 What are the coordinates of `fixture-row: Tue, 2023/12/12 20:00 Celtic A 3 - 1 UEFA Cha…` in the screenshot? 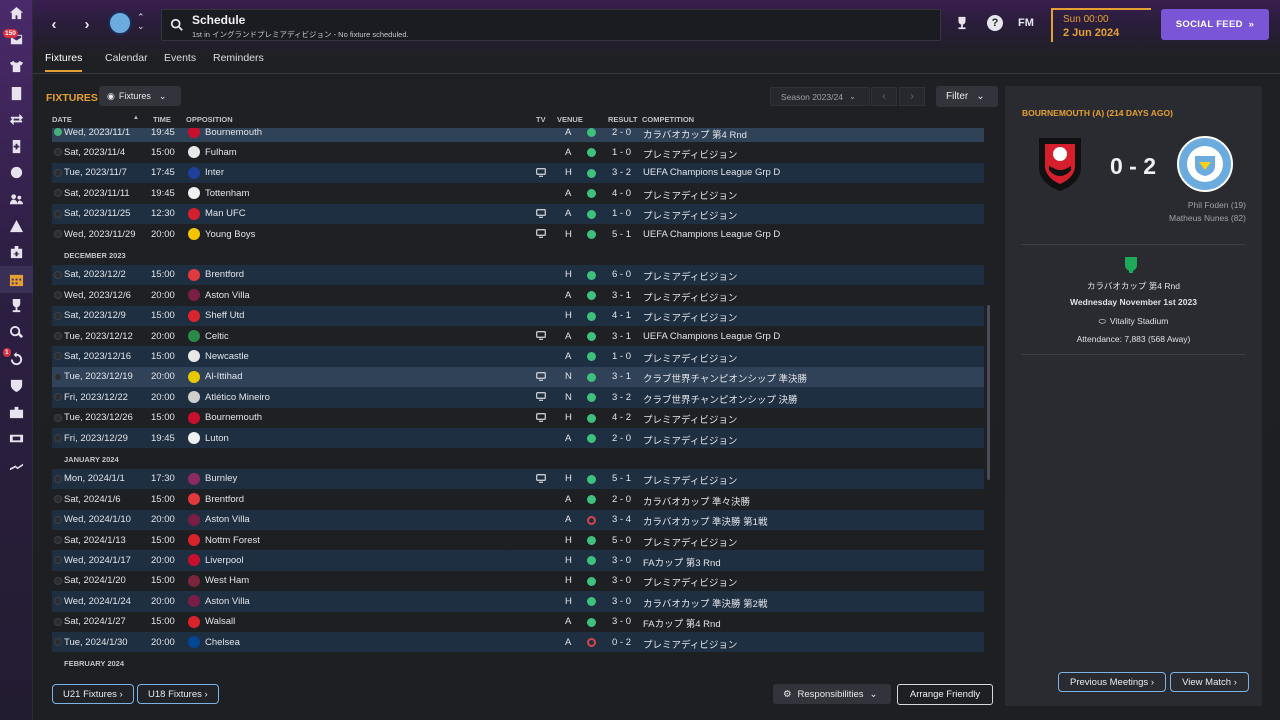 It's located at (518, 336).